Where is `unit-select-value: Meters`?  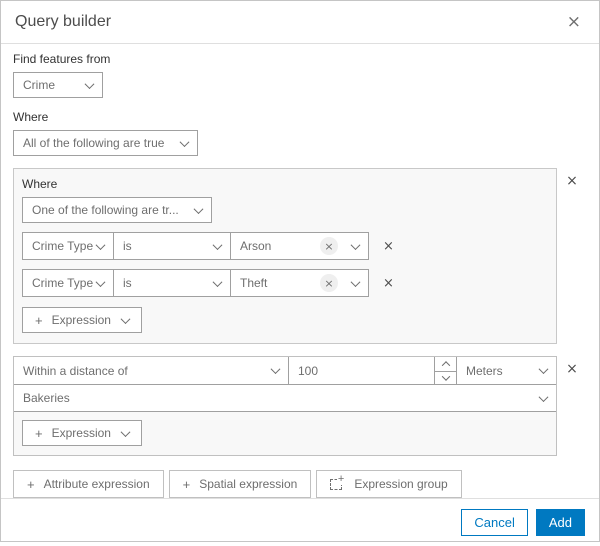 unit-select-value: Meters is located at coordinates (484, 370).